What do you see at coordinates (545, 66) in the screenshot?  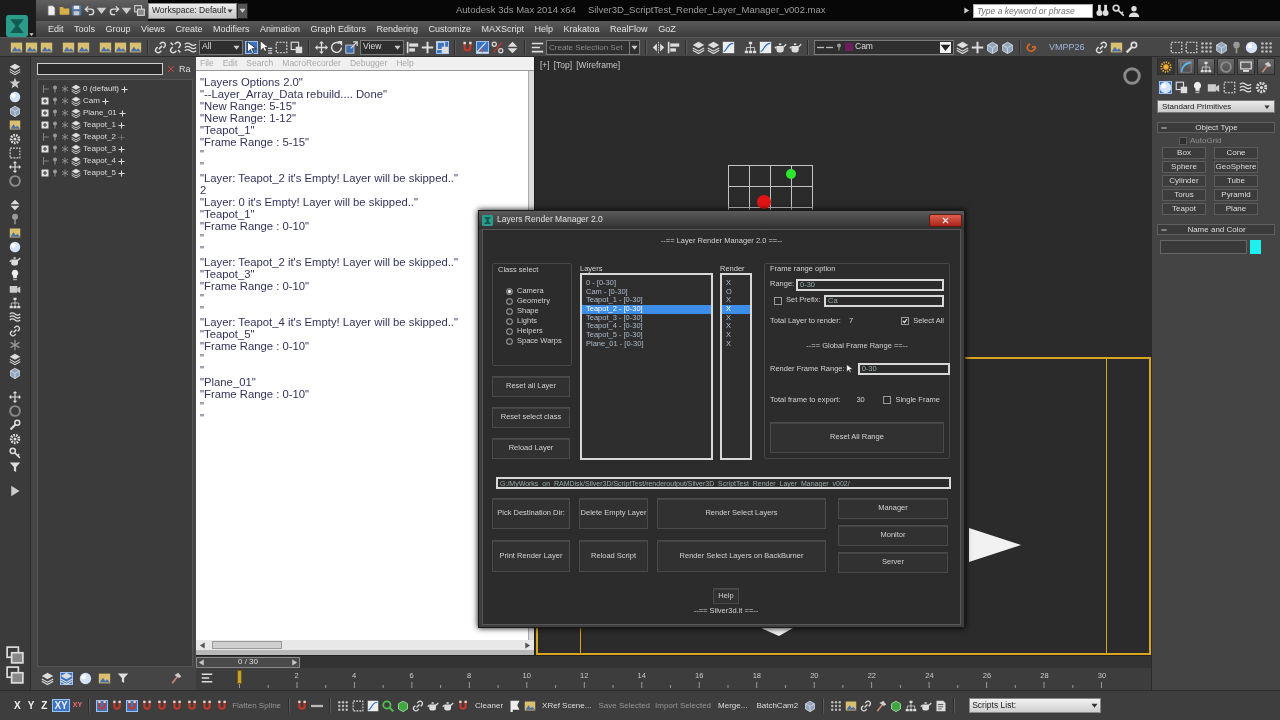 I see `viewport-label: [+]` at bounding box center [545, 66].